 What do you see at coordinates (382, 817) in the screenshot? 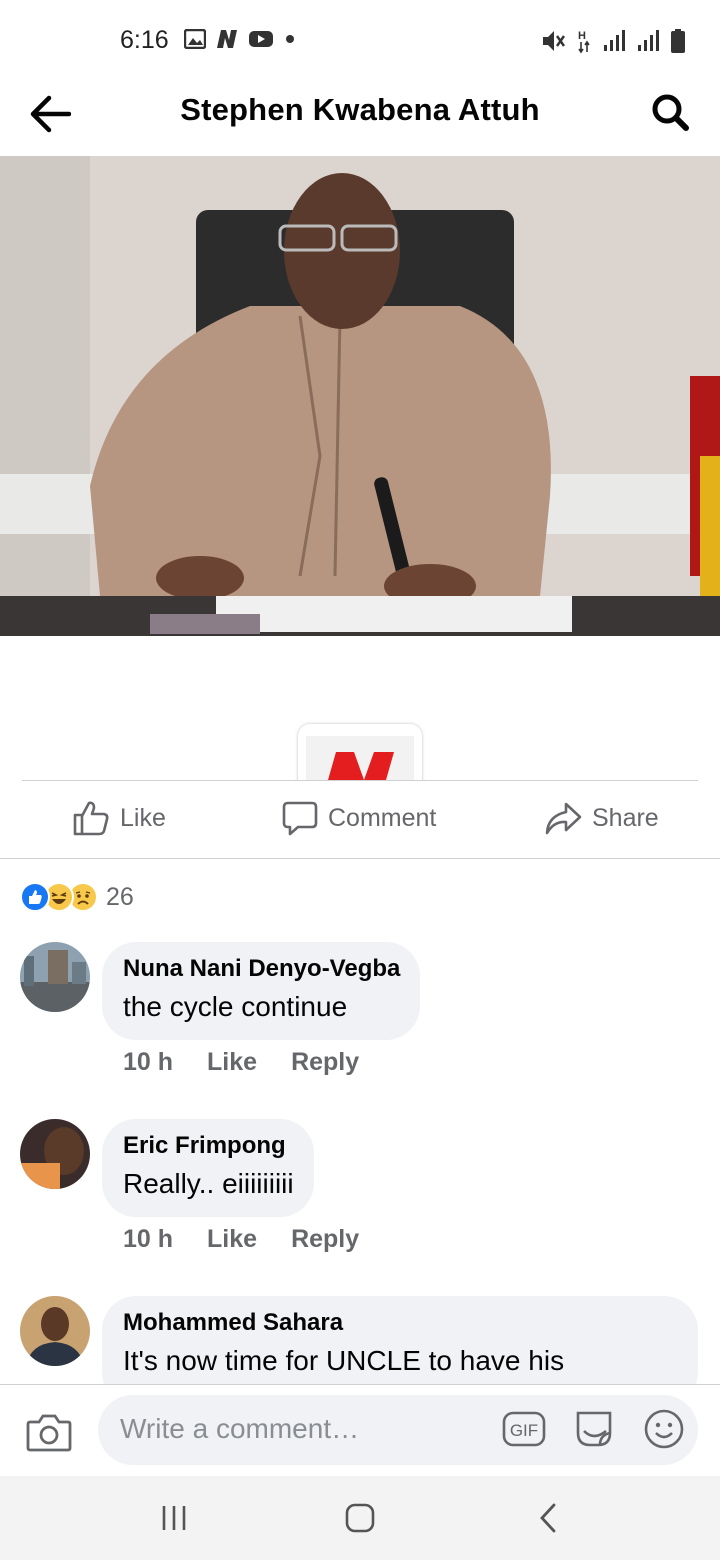
I see `comment-label: Comment` at bounding box center [382, 817].